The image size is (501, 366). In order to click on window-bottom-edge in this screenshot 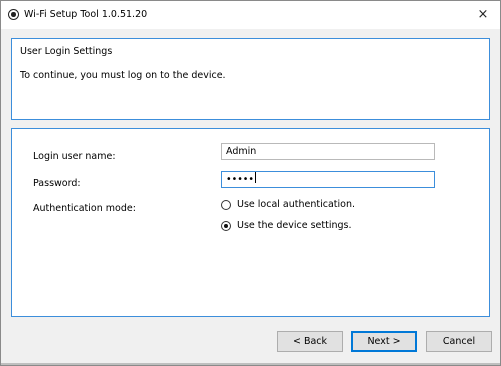, I will do `click(250, 364)`.